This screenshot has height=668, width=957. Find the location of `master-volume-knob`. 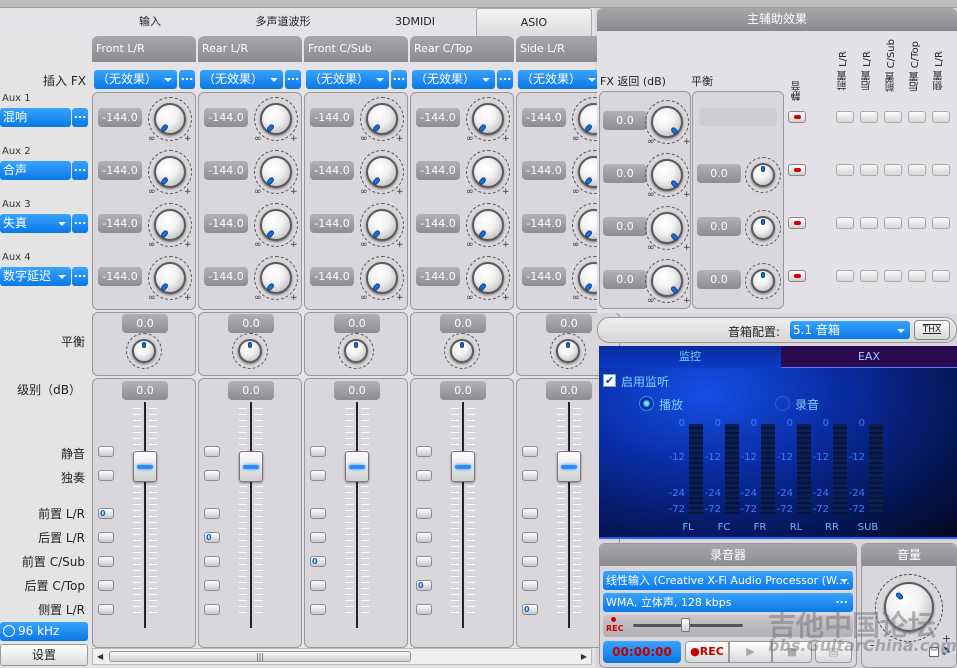

master-volume-knob is located at coordinates (909, 607).